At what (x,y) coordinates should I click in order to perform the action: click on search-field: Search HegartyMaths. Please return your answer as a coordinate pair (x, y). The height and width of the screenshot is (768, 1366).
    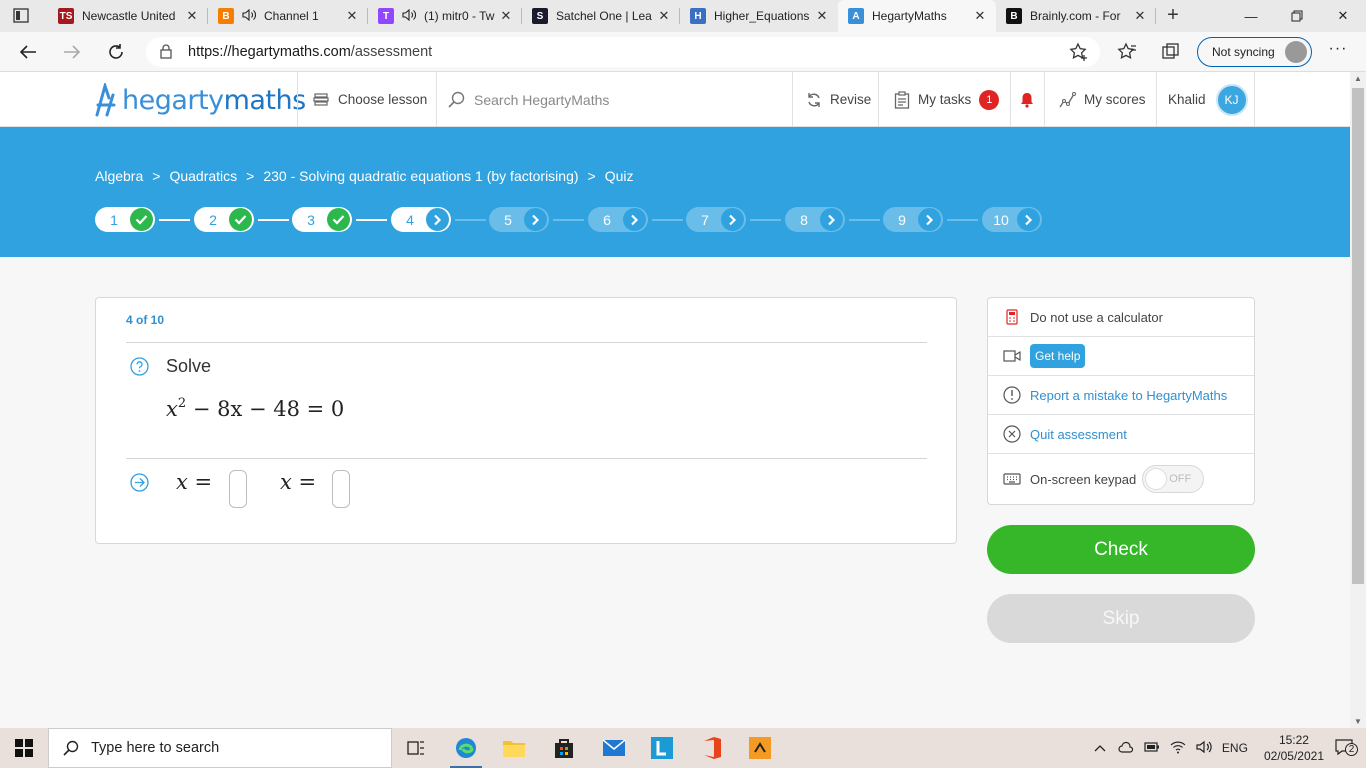
    Looking at the image, I should click on (618, 99).